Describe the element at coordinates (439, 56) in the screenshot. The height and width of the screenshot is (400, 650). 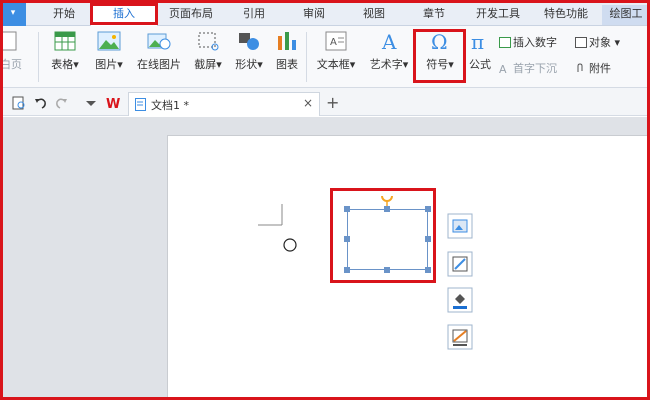
I see `symbol-button-highlight` at that location.